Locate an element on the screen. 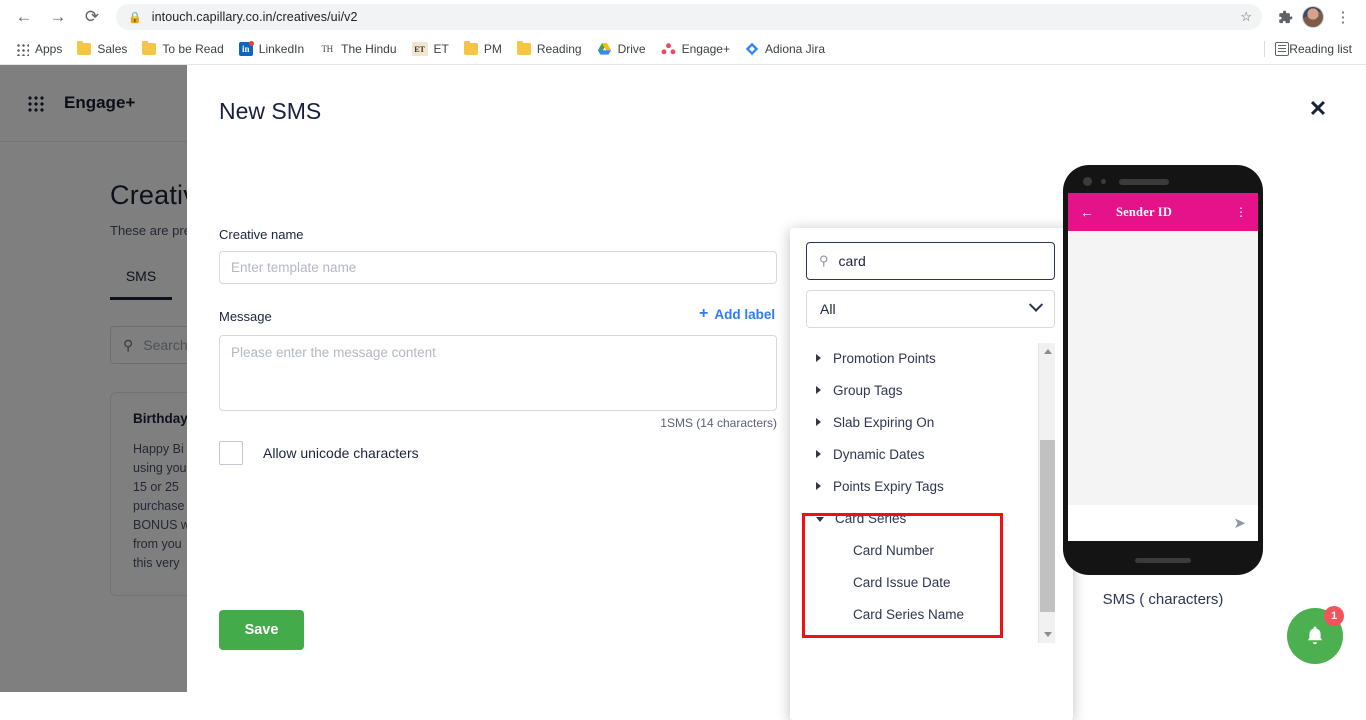  bookmark-label: Apps is located at coordinates (49, 49).